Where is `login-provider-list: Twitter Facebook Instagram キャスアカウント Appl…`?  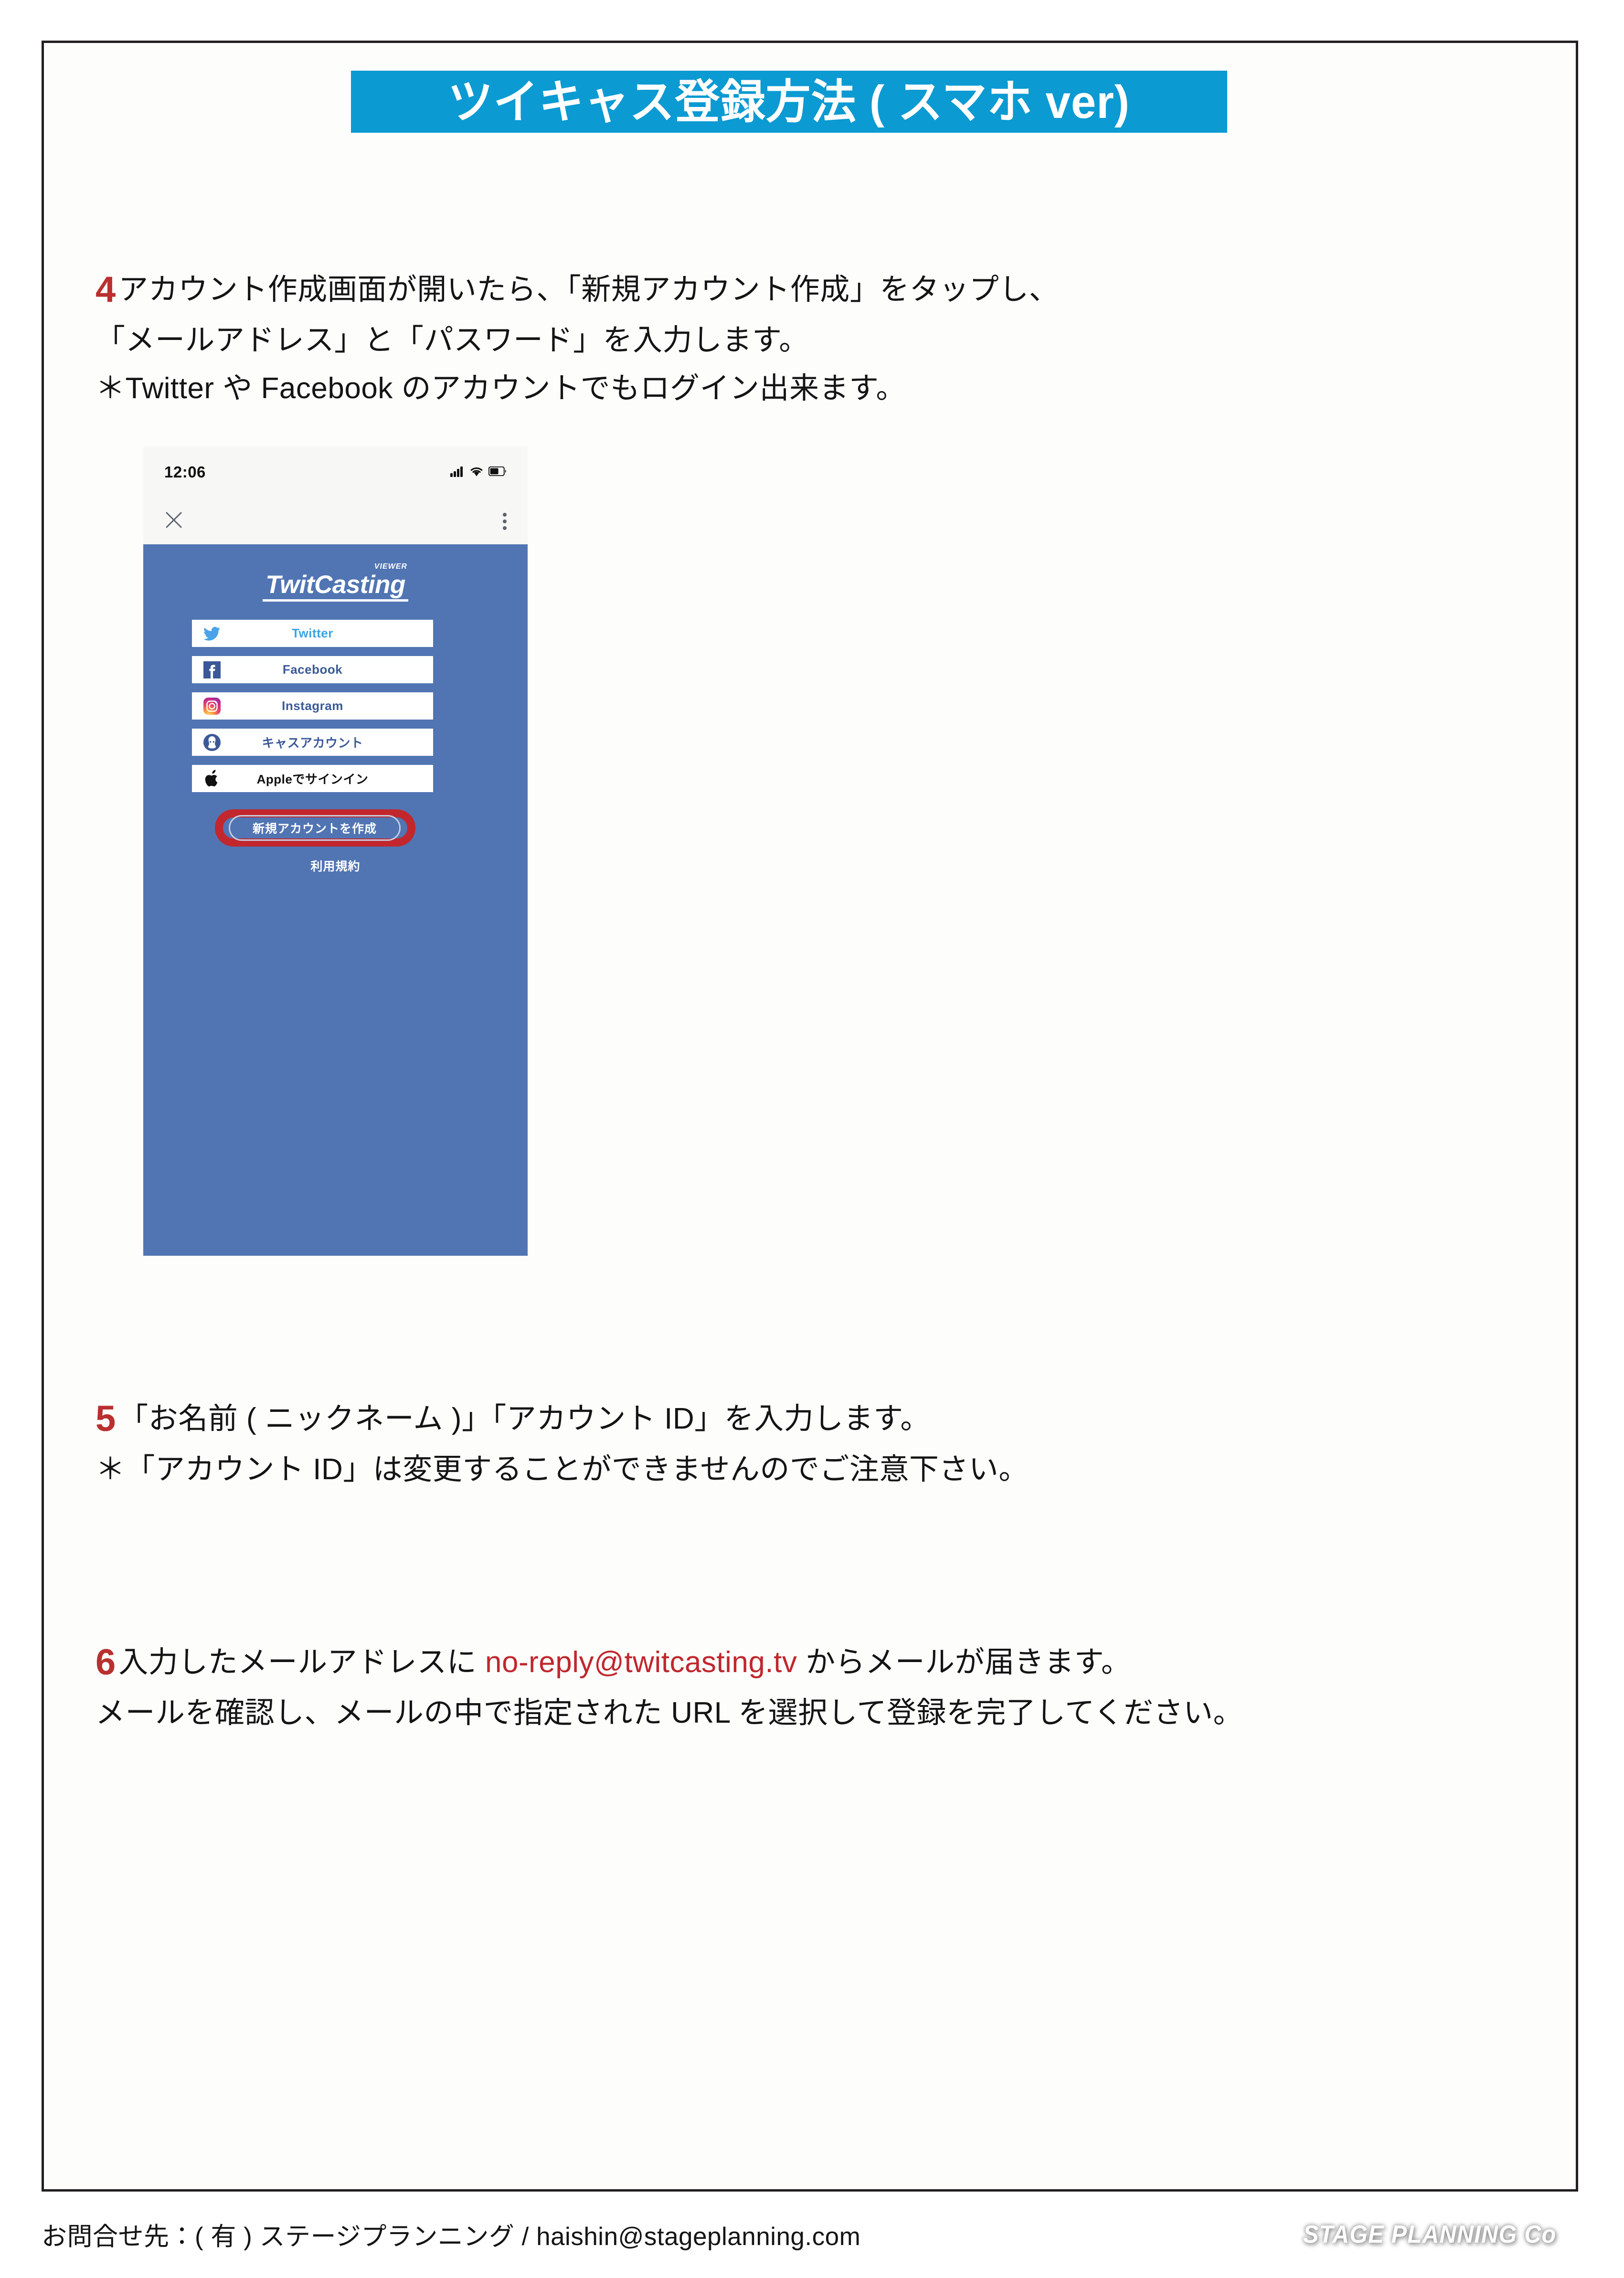 login-provider-list: Twitter Facebook Instagram キャスアカウント Appl… is located at coordinates (312, 710).